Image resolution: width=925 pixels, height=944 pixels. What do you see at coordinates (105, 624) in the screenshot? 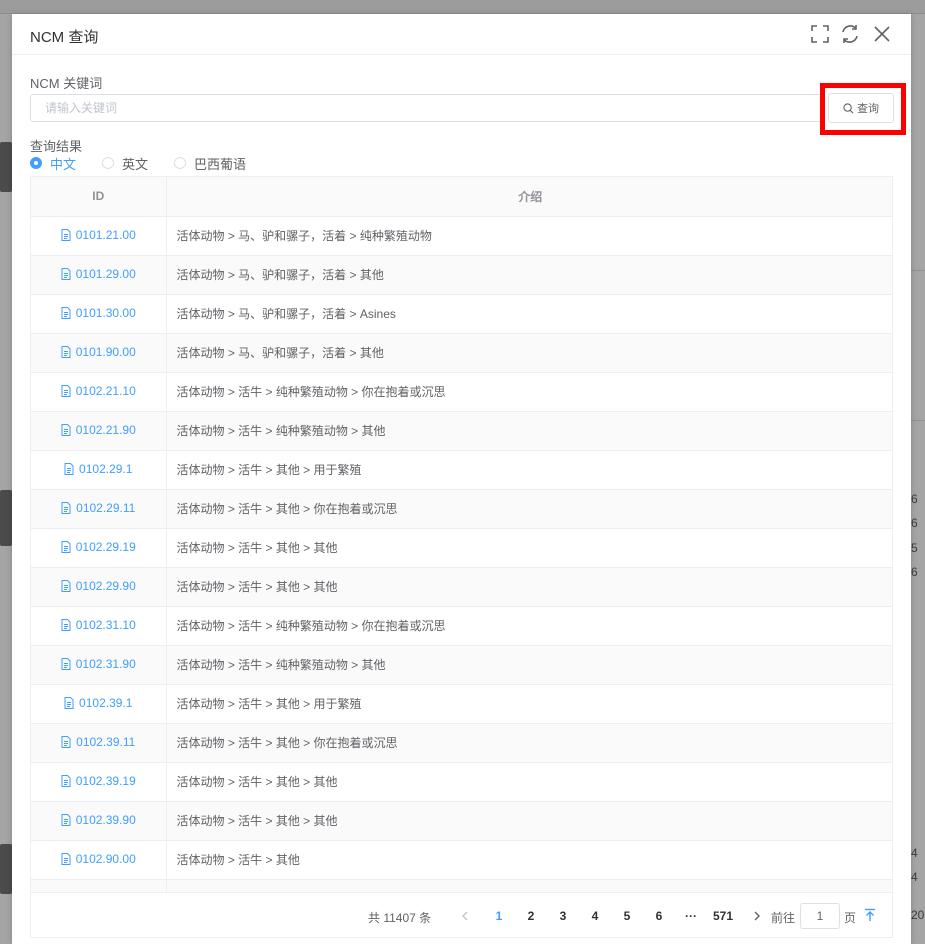
I see `ncm-id: 0102.31.10` at bounding box center [105, 624].